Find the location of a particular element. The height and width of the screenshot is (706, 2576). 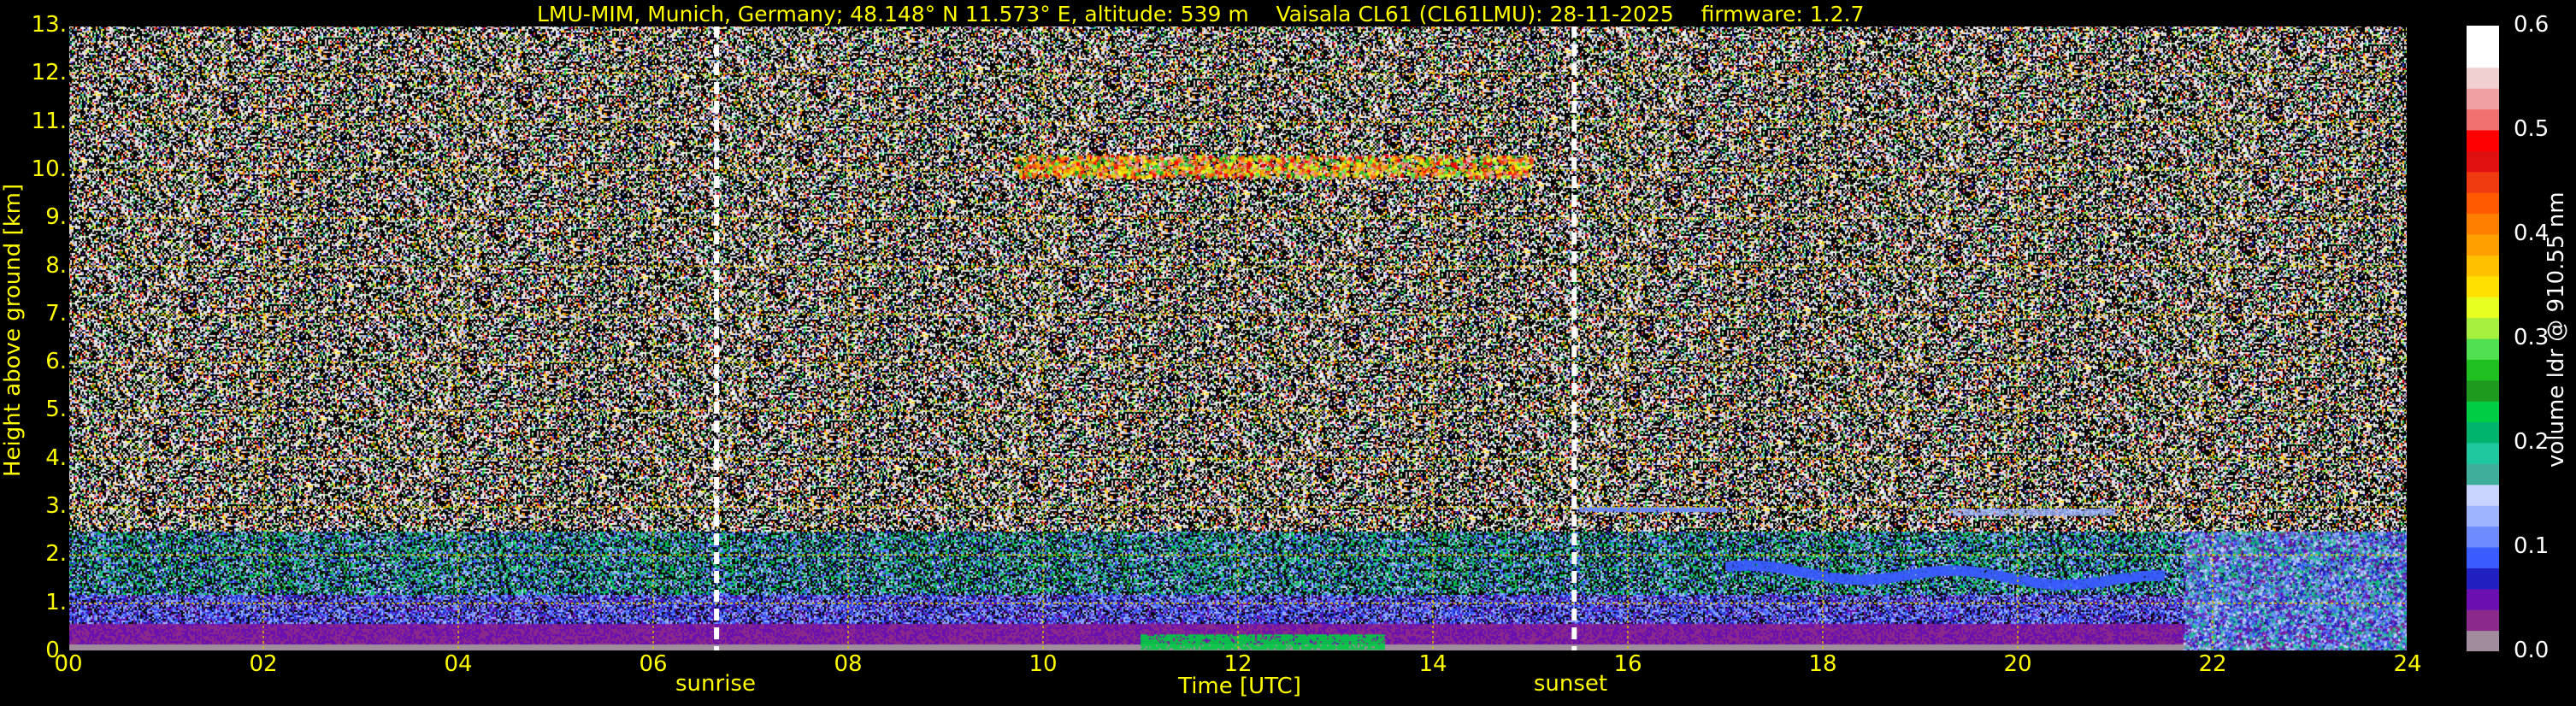

x-tick-label: 06 is located at coordinates (653, 664).